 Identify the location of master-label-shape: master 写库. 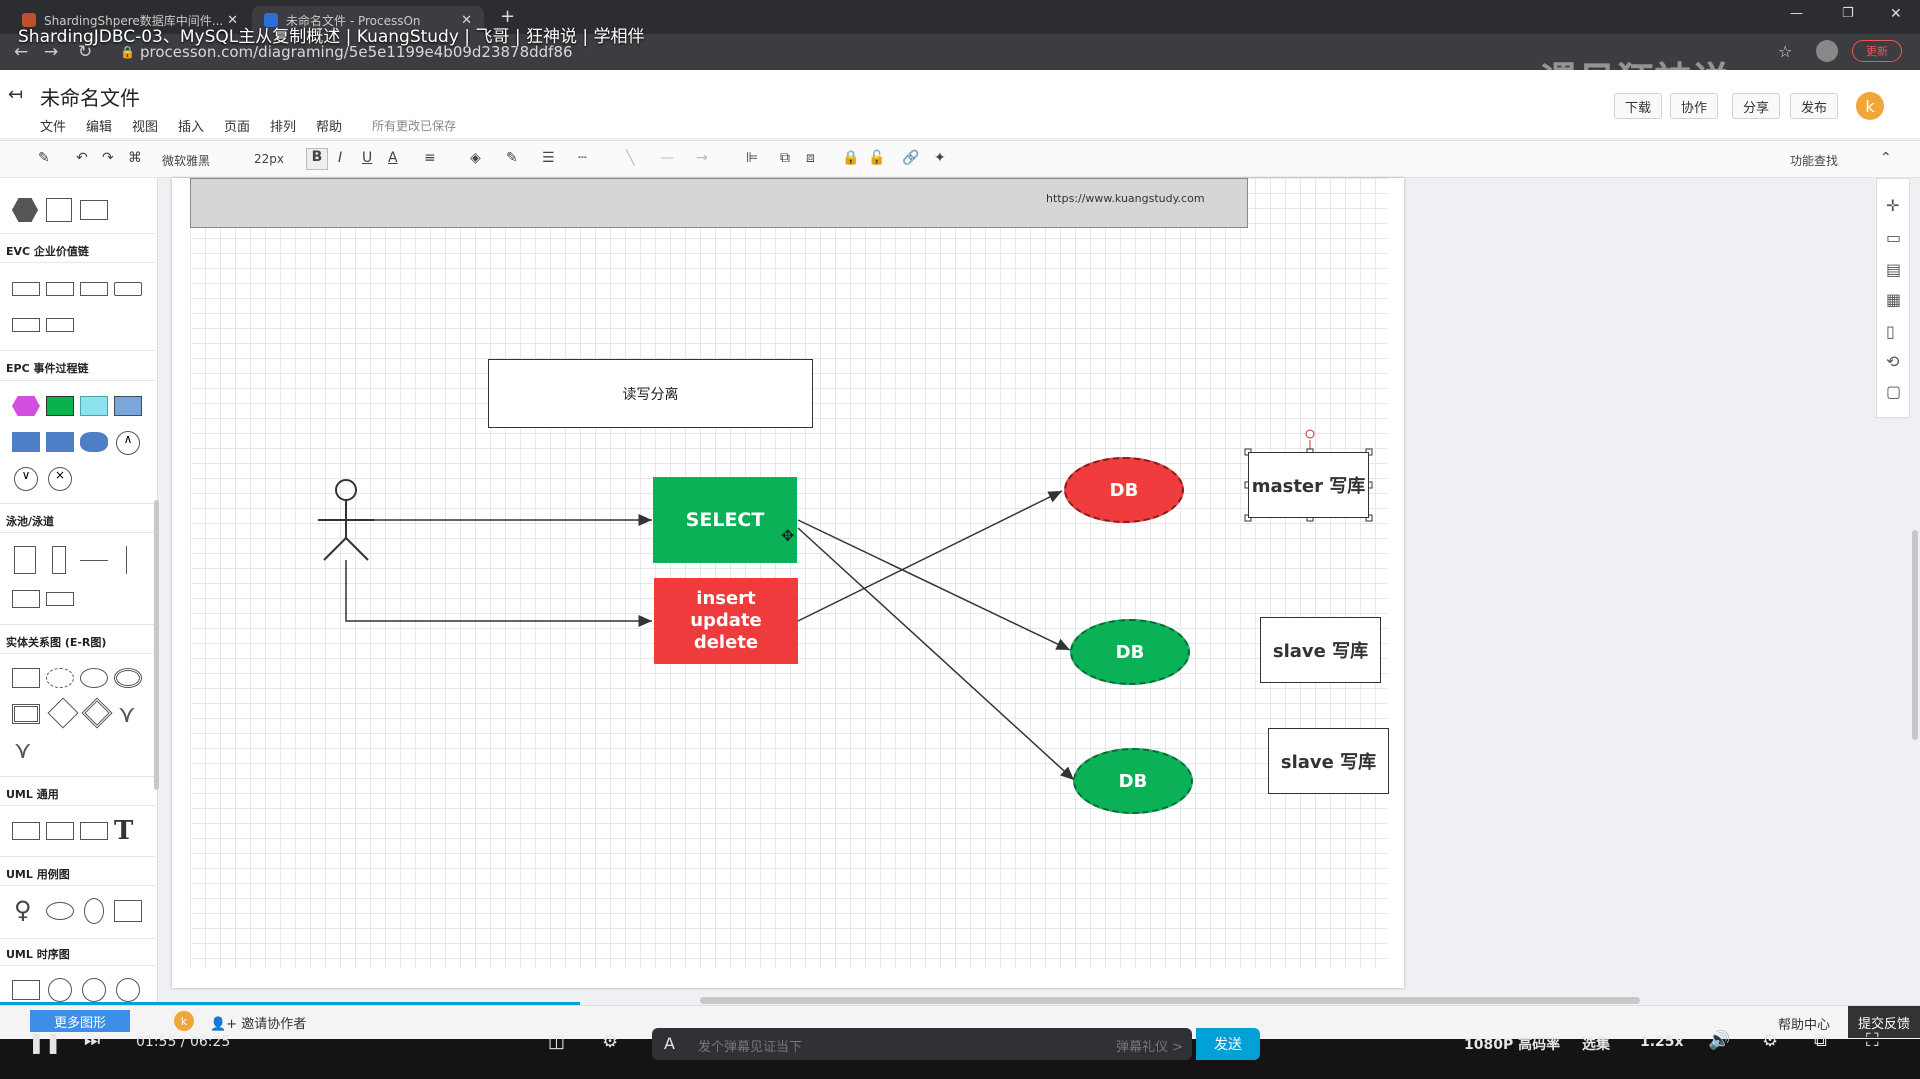
(1308, 485).